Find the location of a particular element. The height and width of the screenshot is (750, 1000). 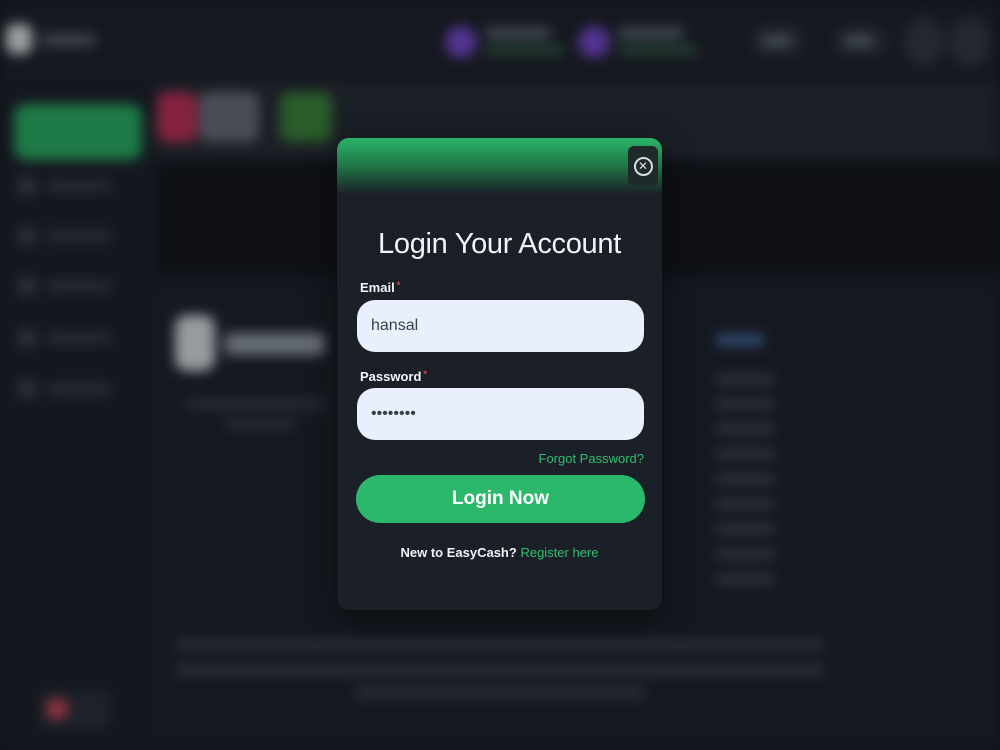

modal-header is located at coordinates (499, 166).